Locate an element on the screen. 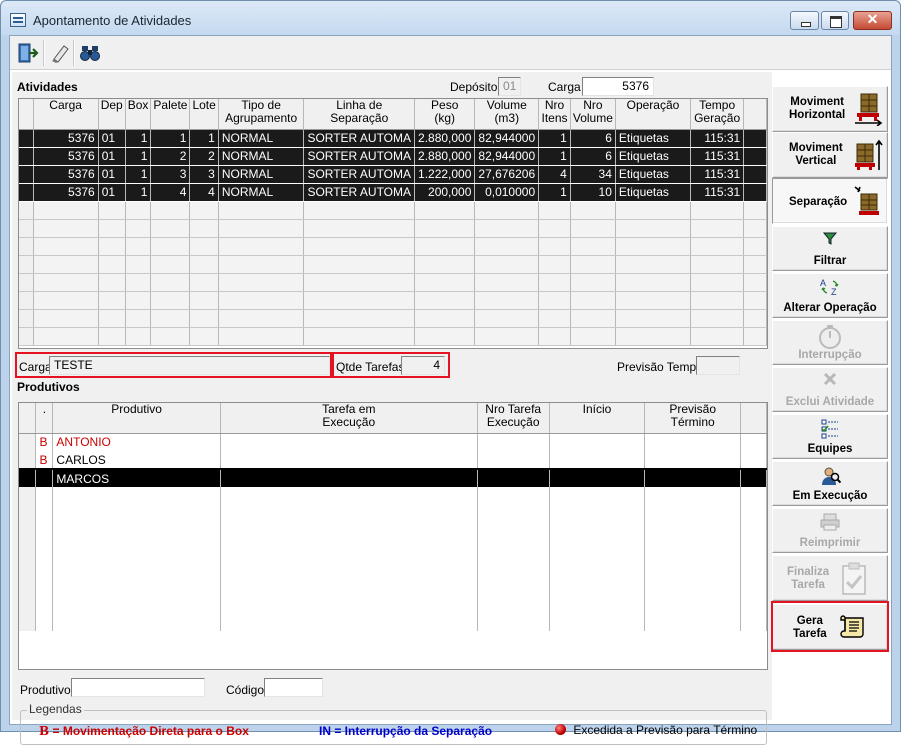  interrupcao-button: Interrupção is located at coordinates (830, 342).